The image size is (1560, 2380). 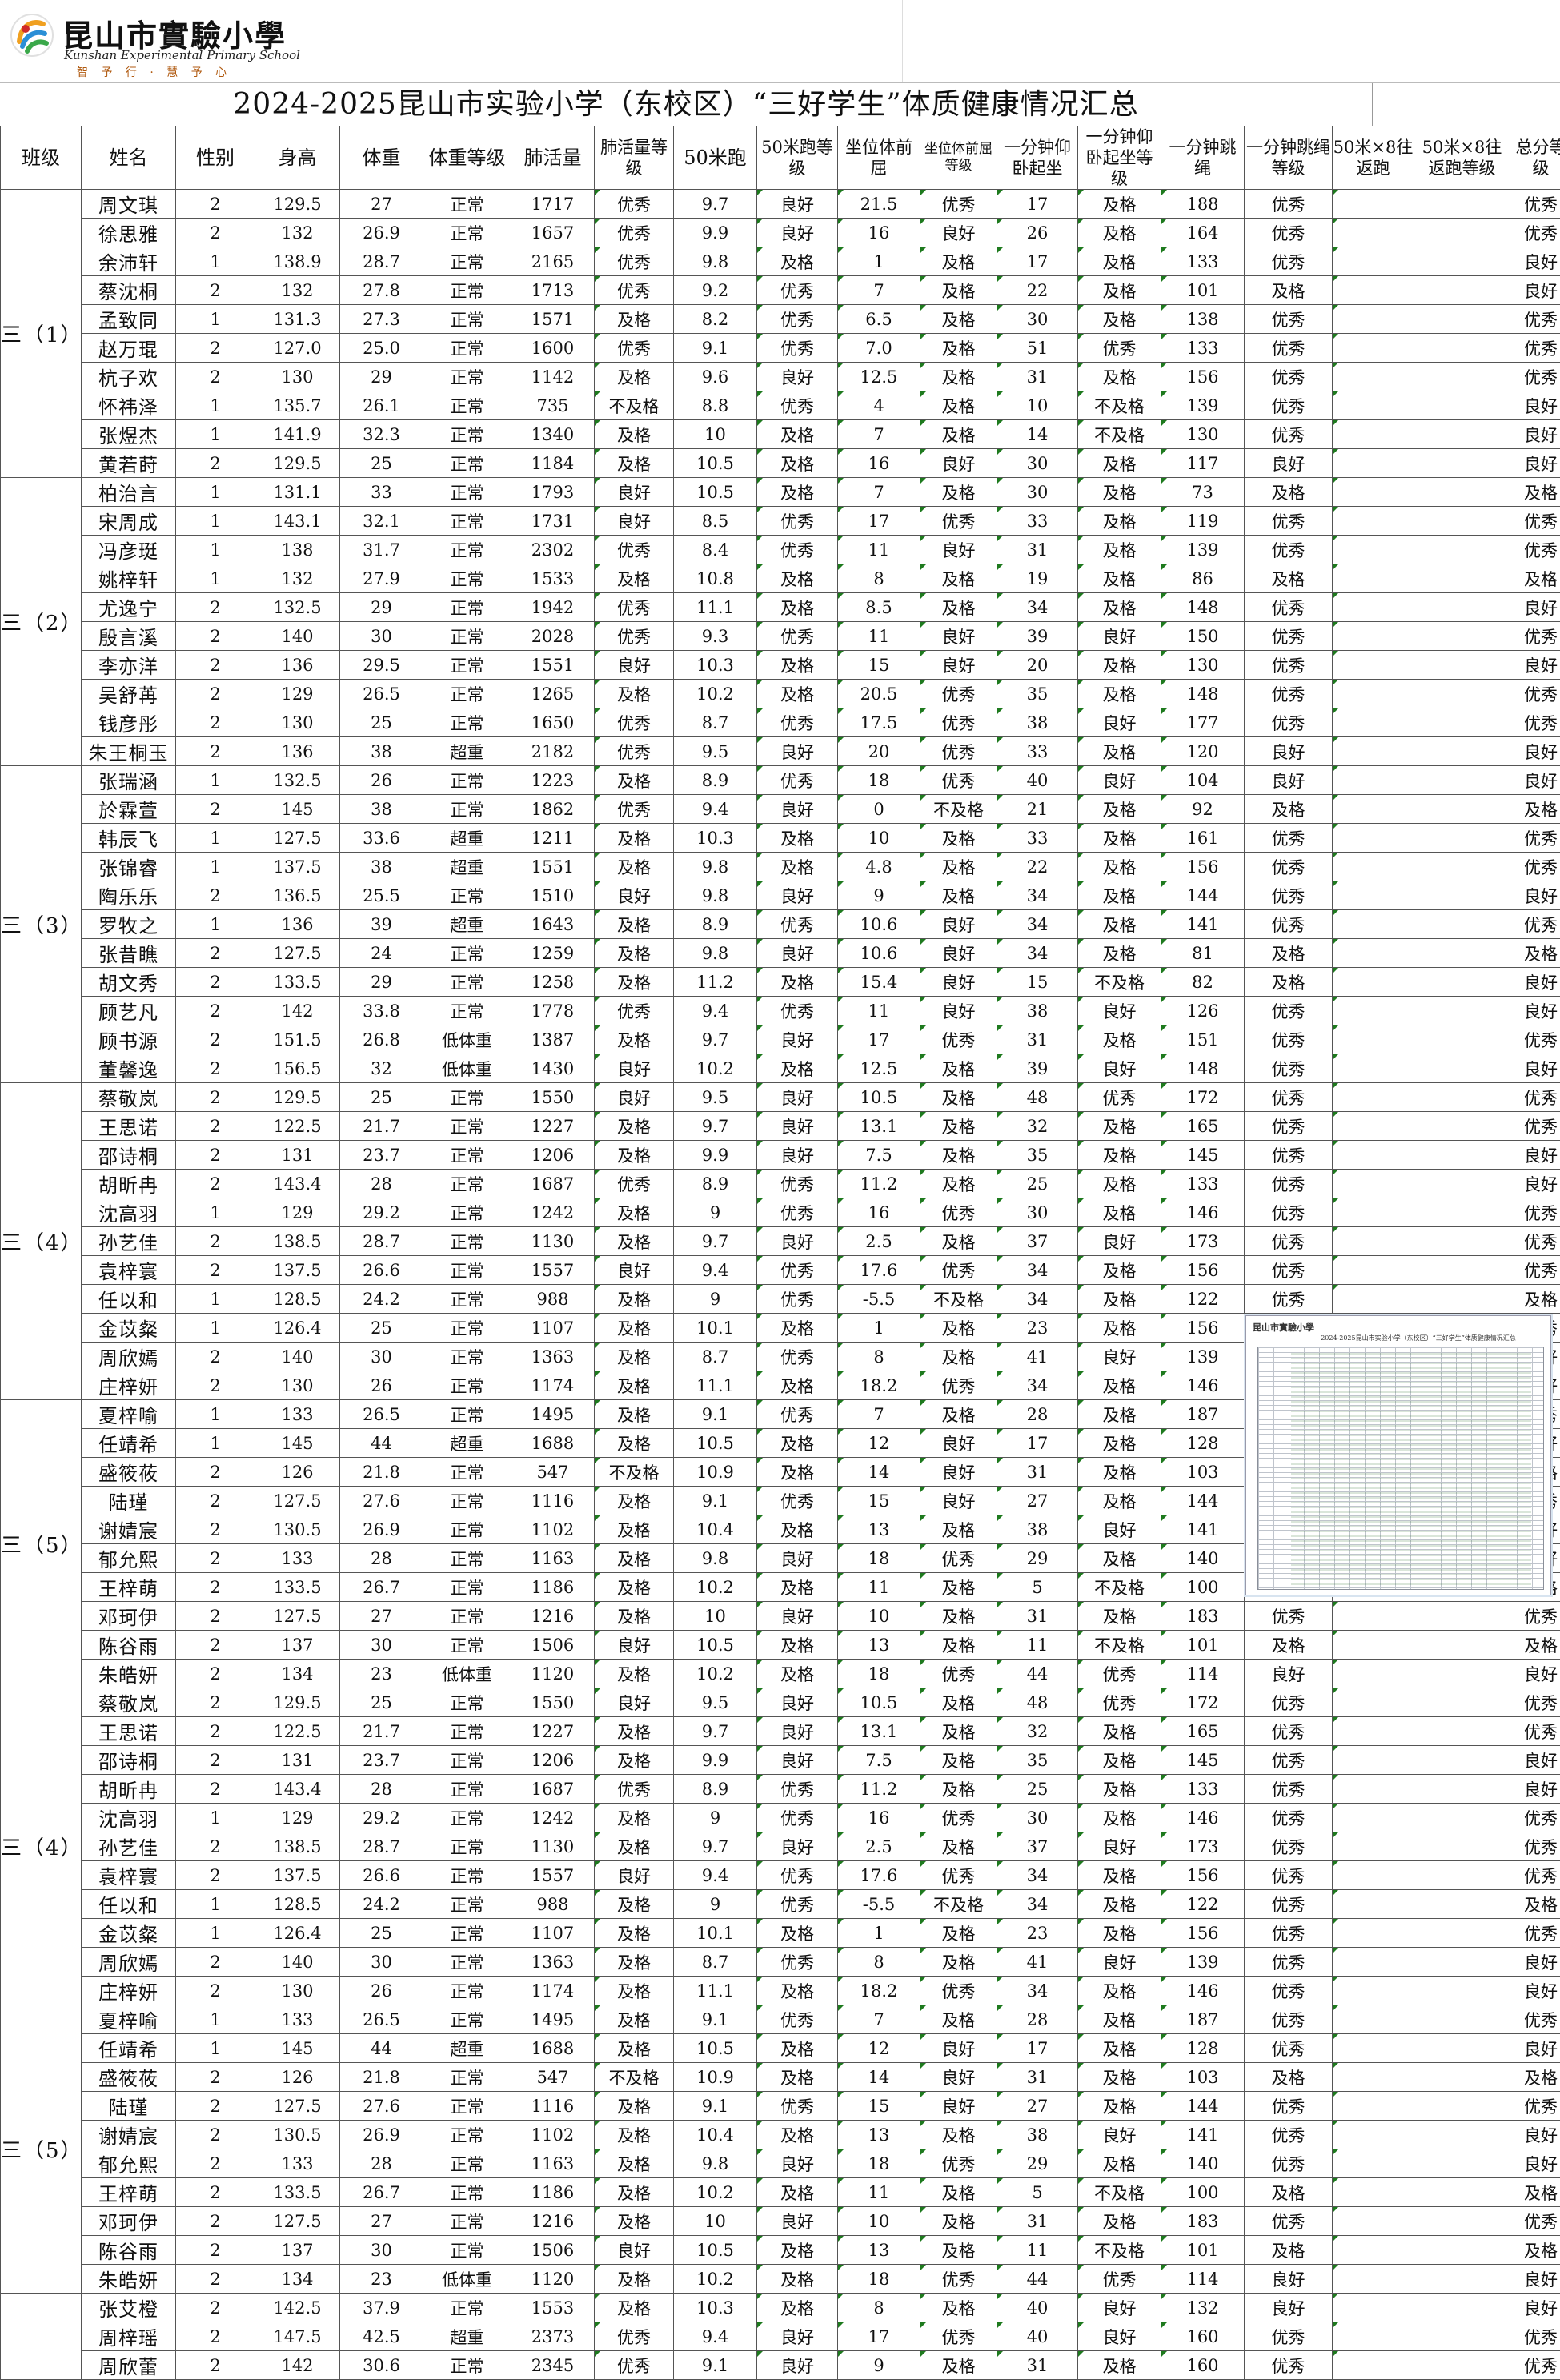 I want to click on run50-cell: 10.9, so click(x=715, y=1472).